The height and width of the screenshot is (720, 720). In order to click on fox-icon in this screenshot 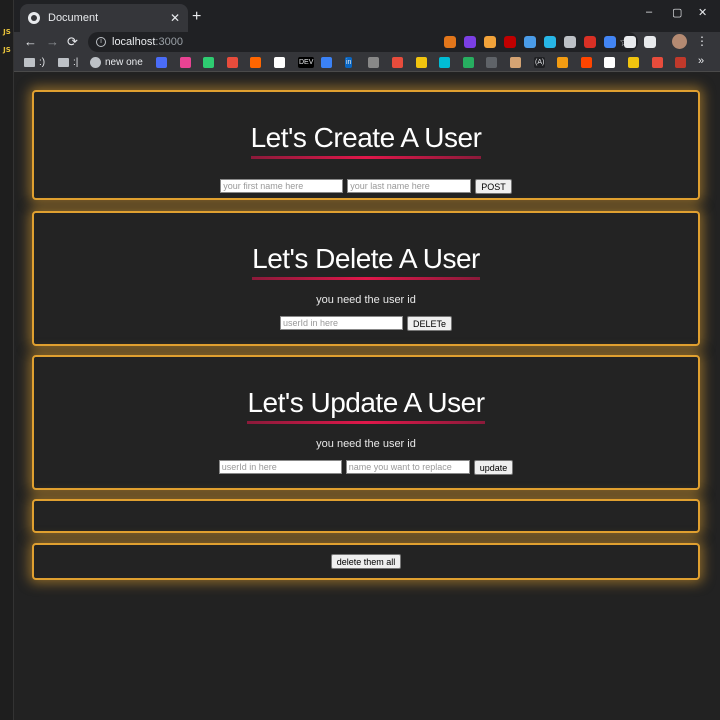, I will do `click(450, 42)`.